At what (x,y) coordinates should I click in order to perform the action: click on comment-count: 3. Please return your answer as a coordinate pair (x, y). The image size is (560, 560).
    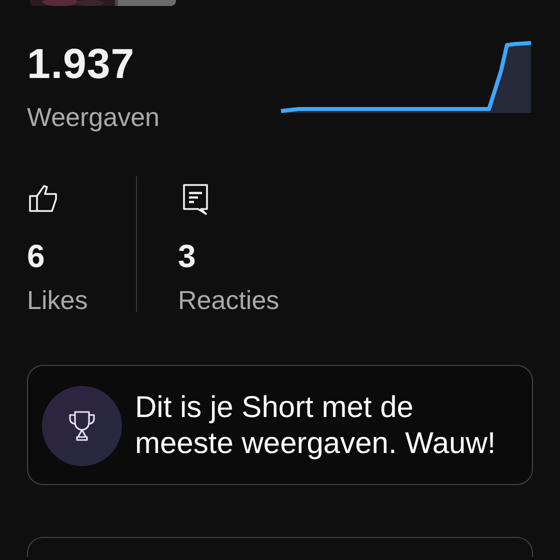
    Looking at the image, I should click on (187, 256).